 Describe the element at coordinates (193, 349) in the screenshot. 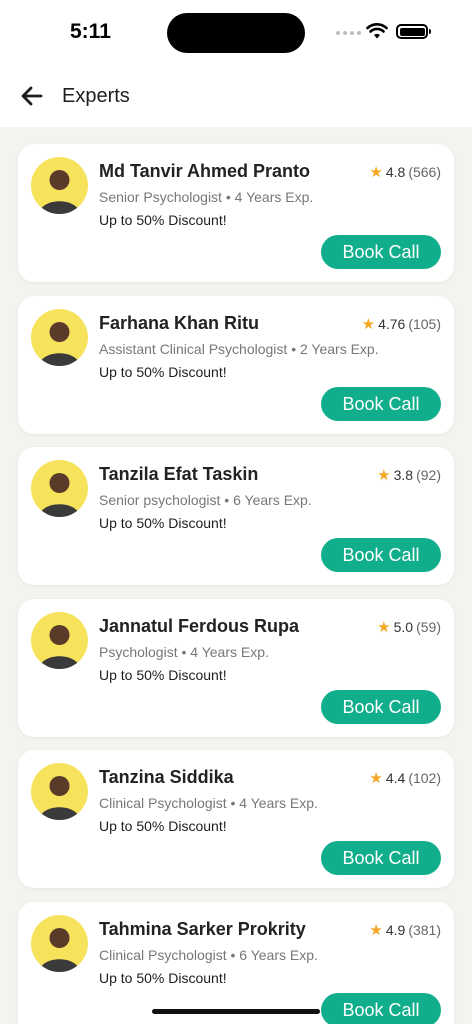

I see `expert-title: Assistant Clinical Psychologist` at that location.